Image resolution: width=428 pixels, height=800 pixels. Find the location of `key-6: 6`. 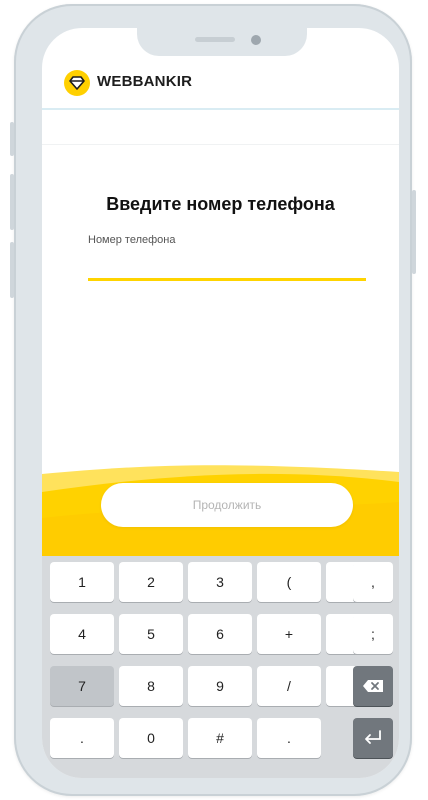

key-6: 6 is located at coordinates (220, 634).